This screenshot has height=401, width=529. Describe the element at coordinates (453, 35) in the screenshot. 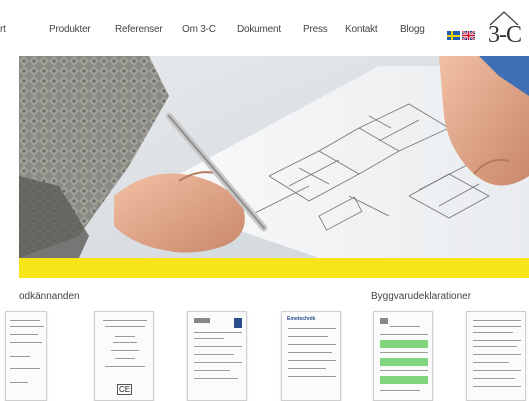

I see `swedish-flag-icon` at that location.